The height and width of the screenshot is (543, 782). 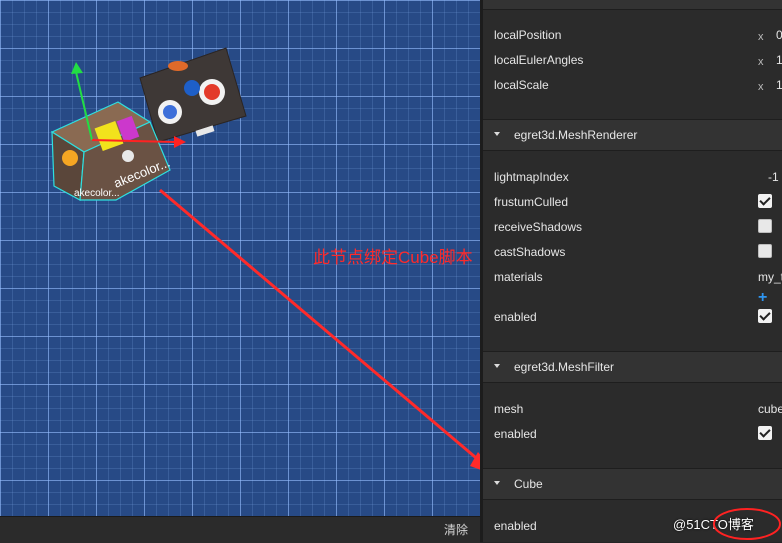 I want to click on cube-component-title: Cube, so click(x=528, y=484).